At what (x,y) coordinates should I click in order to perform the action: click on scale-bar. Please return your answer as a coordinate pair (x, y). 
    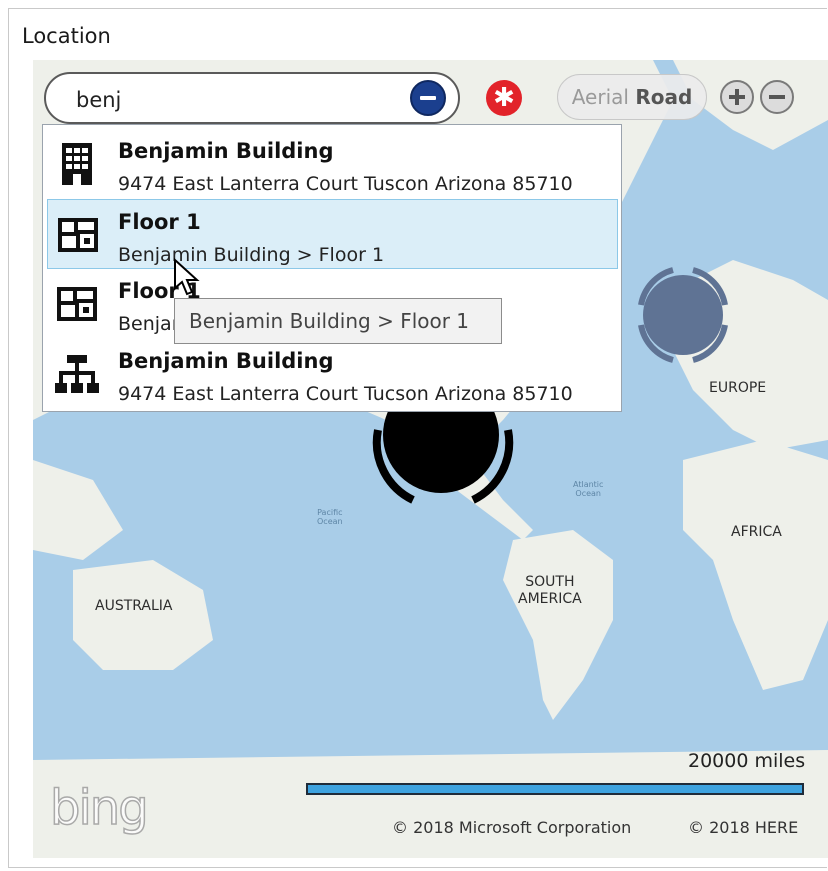
    Looking at the image, I should click on (555, 789).